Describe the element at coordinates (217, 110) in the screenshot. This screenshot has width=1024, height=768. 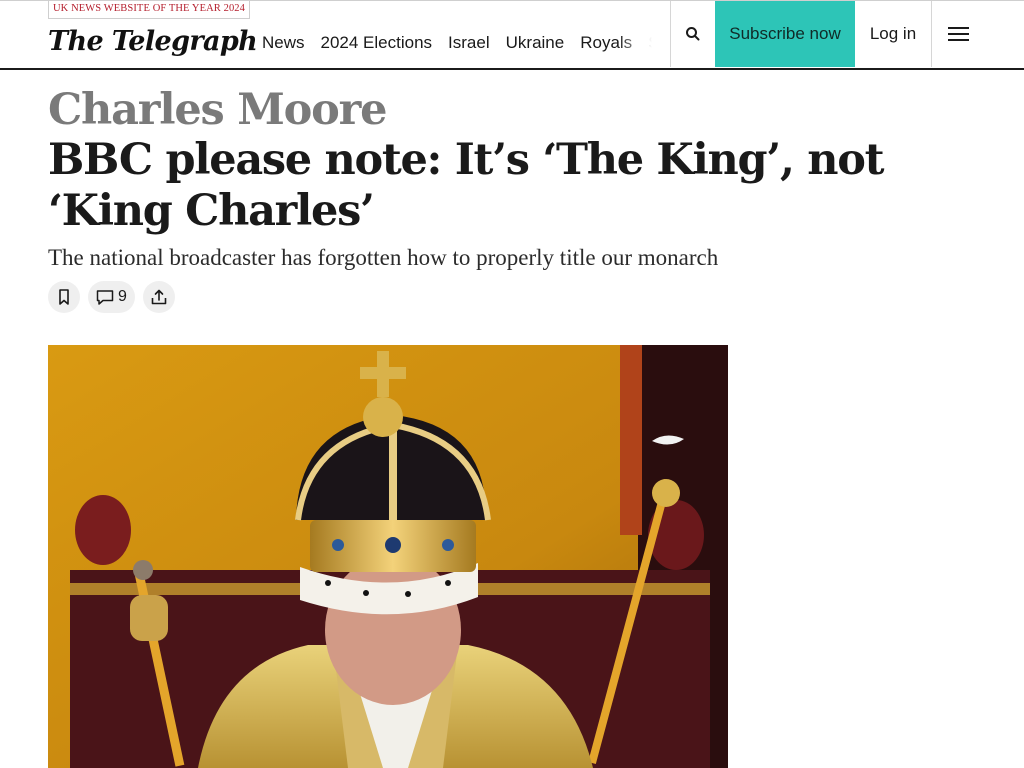
I see `author-name: Charles Moore` at that location.